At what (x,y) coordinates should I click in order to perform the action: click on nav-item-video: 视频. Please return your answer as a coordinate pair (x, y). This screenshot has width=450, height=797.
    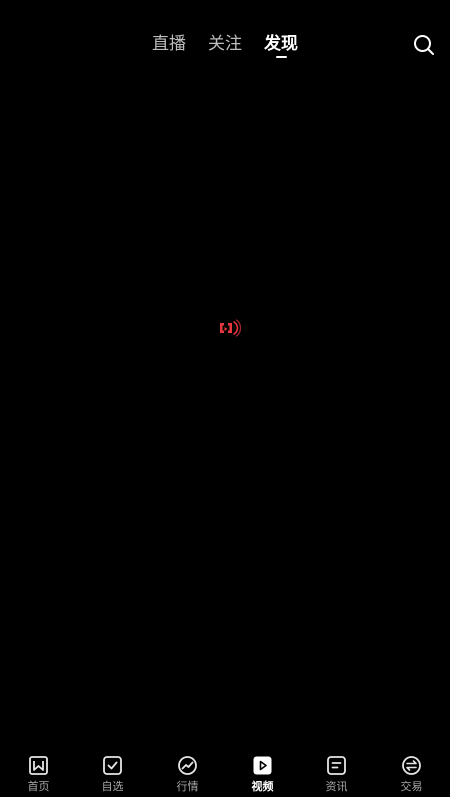
    Looking at the image, I should click on (262, 769).